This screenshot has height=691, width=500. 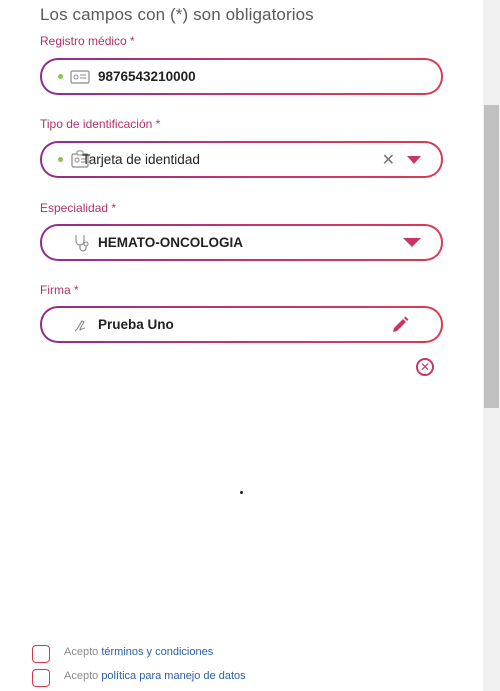 I want to click on signature-canvas-mark, so click(x=241, y=492).